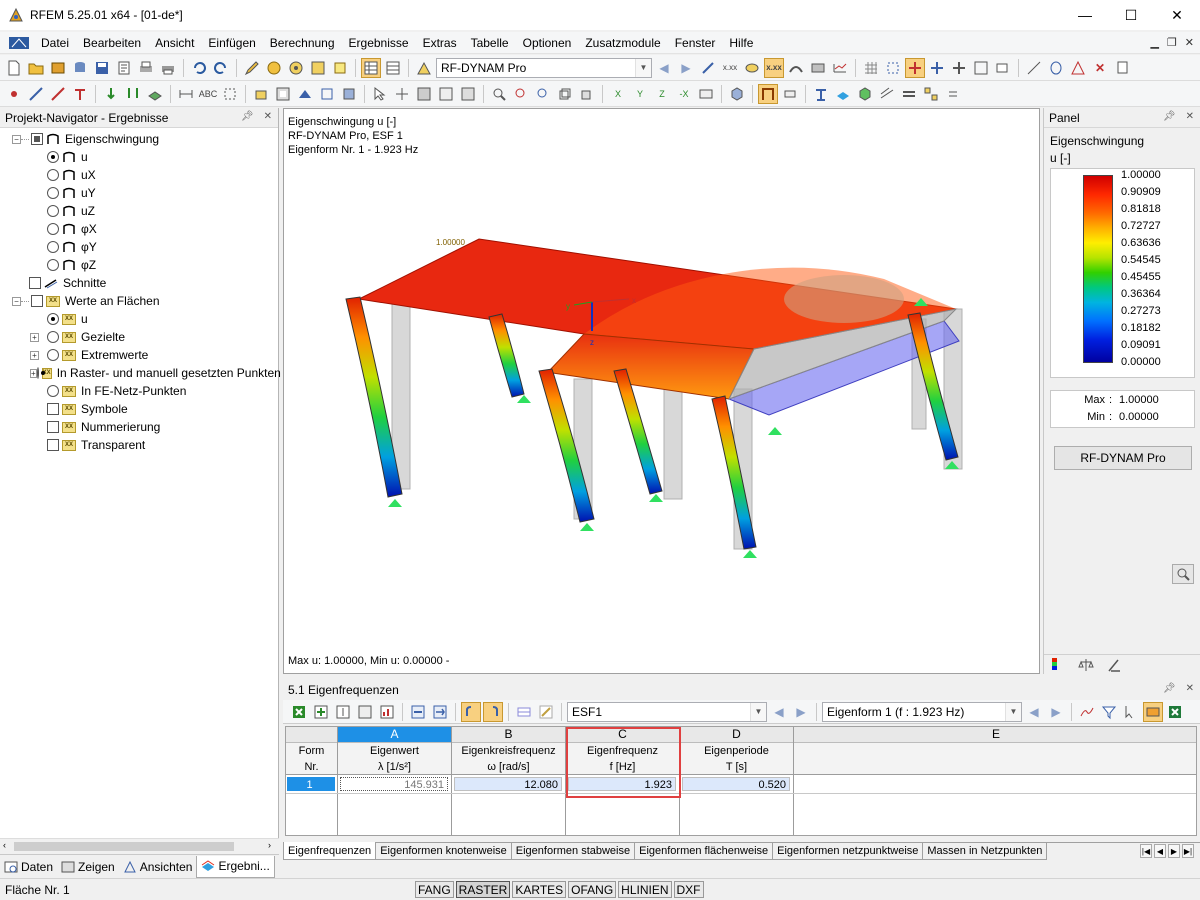 The height and width of the screenshot is (900, 1200). Describe the element at coordinates (55, 43) in the screenshot. I see `menu-datei: Datei` at that location.